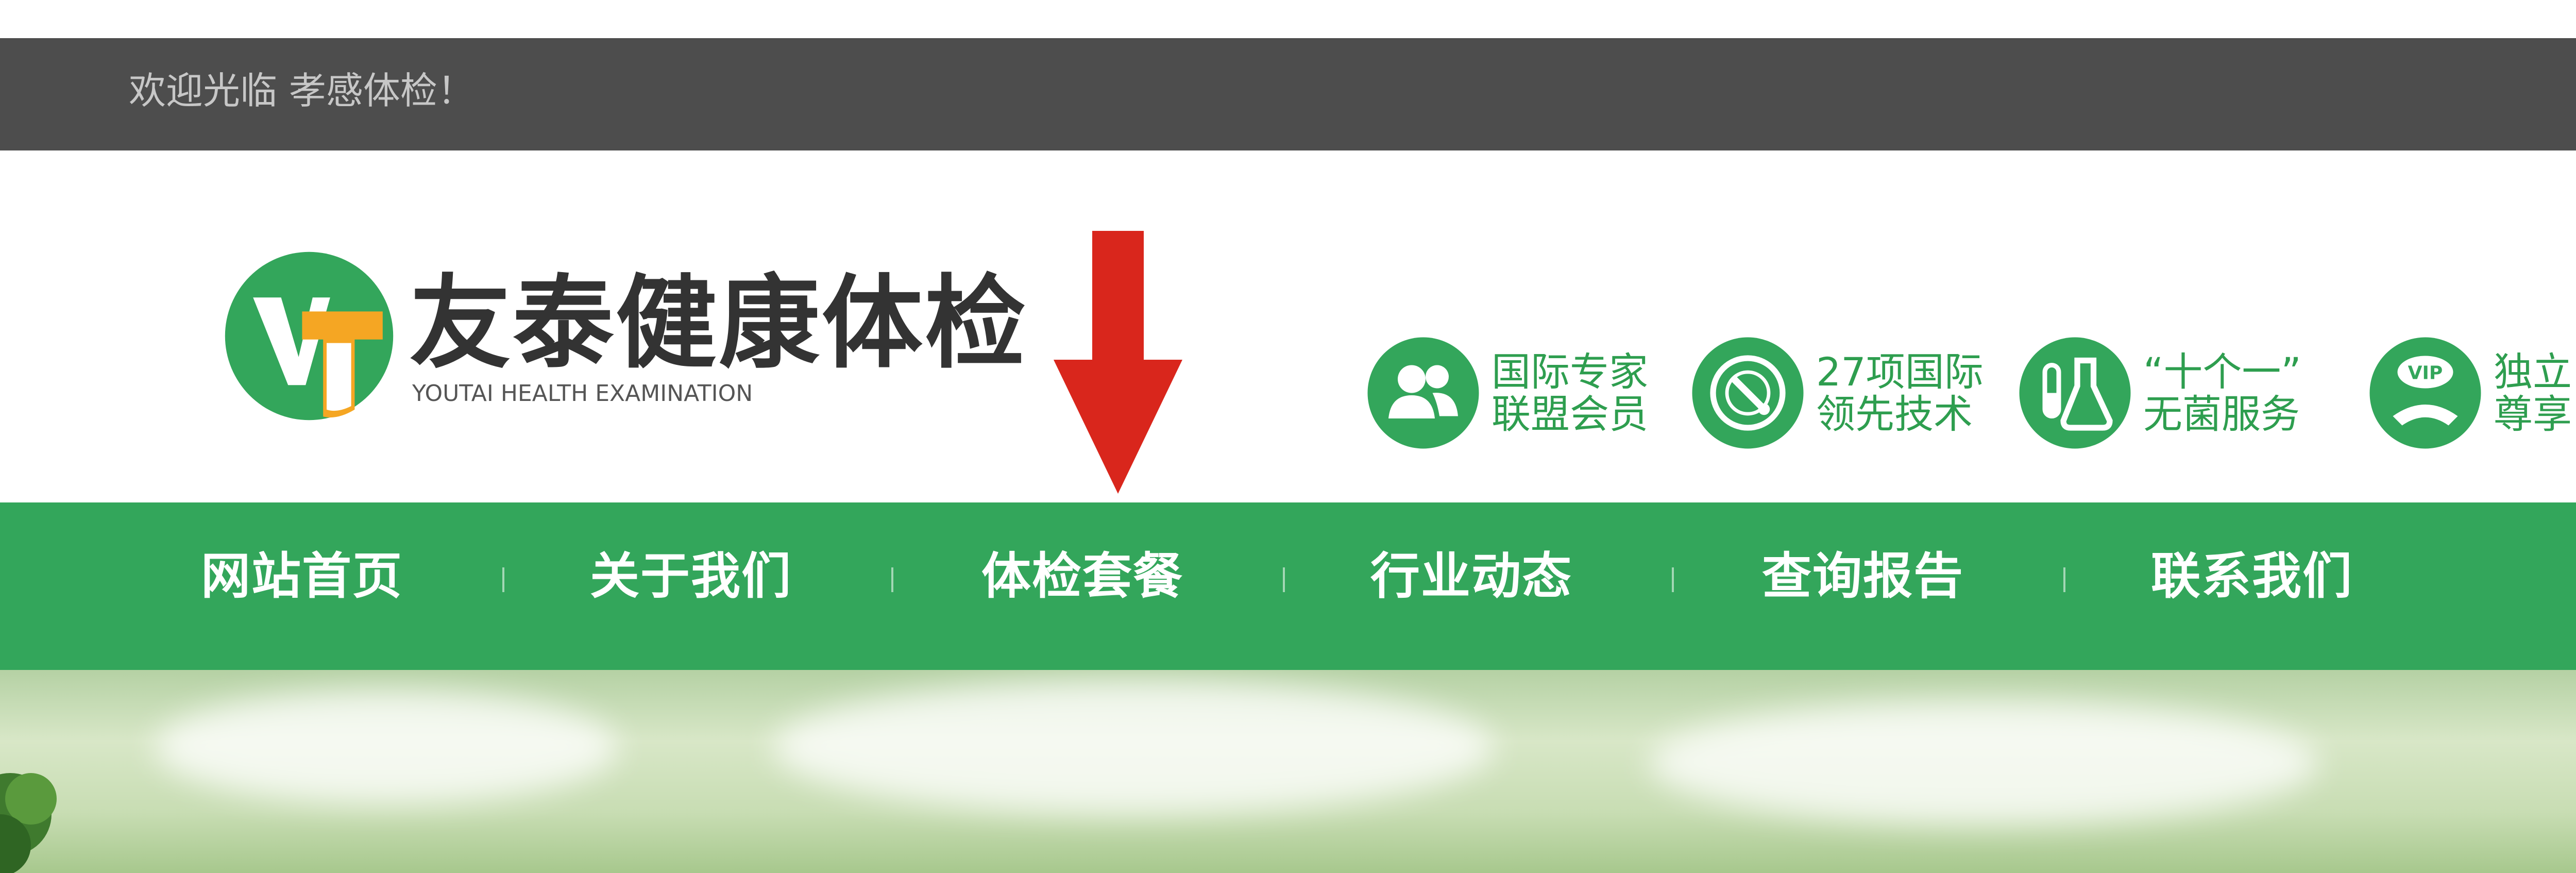 The image size is (2576, 873). Describe the element at coordinates (1471, 576) in the screenshot. I see `nav-item-news: 行业动态` at that location.